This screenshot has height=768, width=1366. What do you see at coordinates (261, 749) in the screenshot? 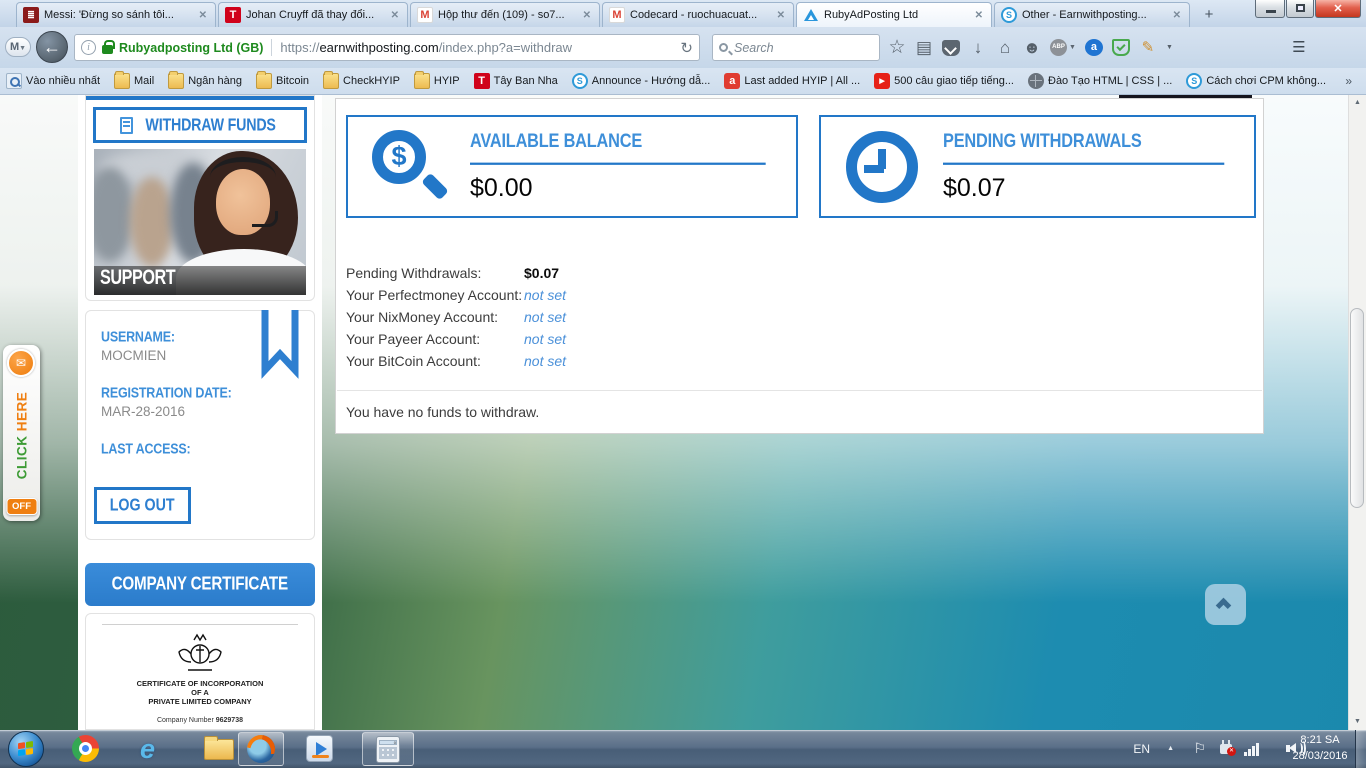
I see `taskbar-firefox-button` at bounding box center [261, 749].